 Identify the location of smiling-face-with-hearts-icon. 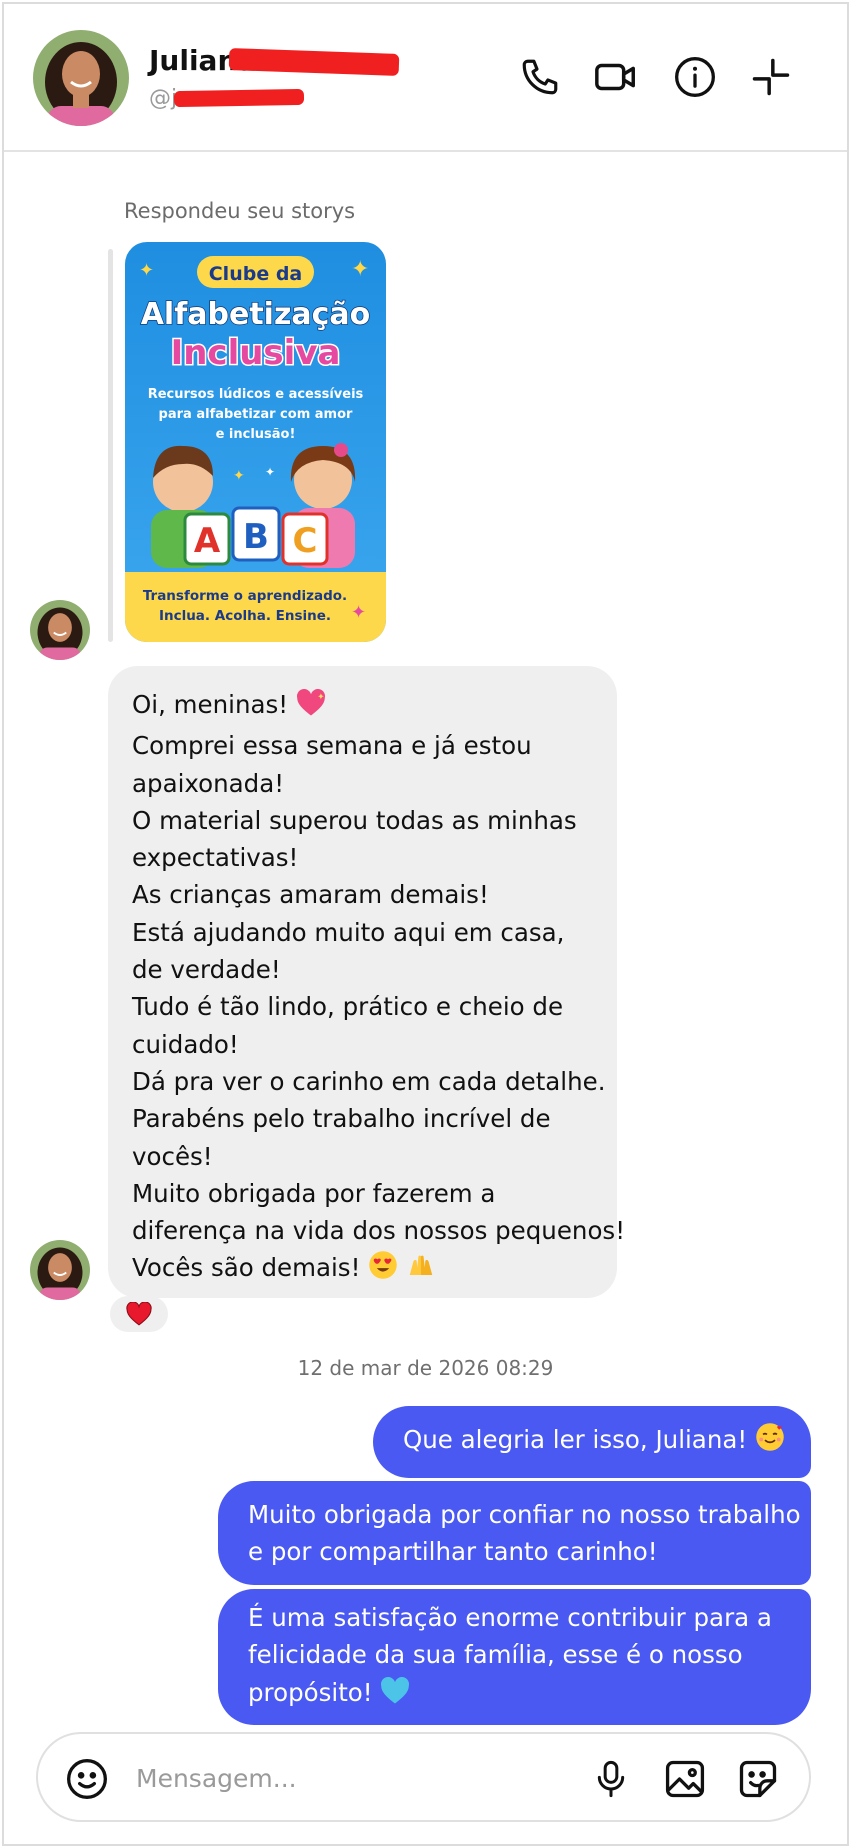
(770, 1442).